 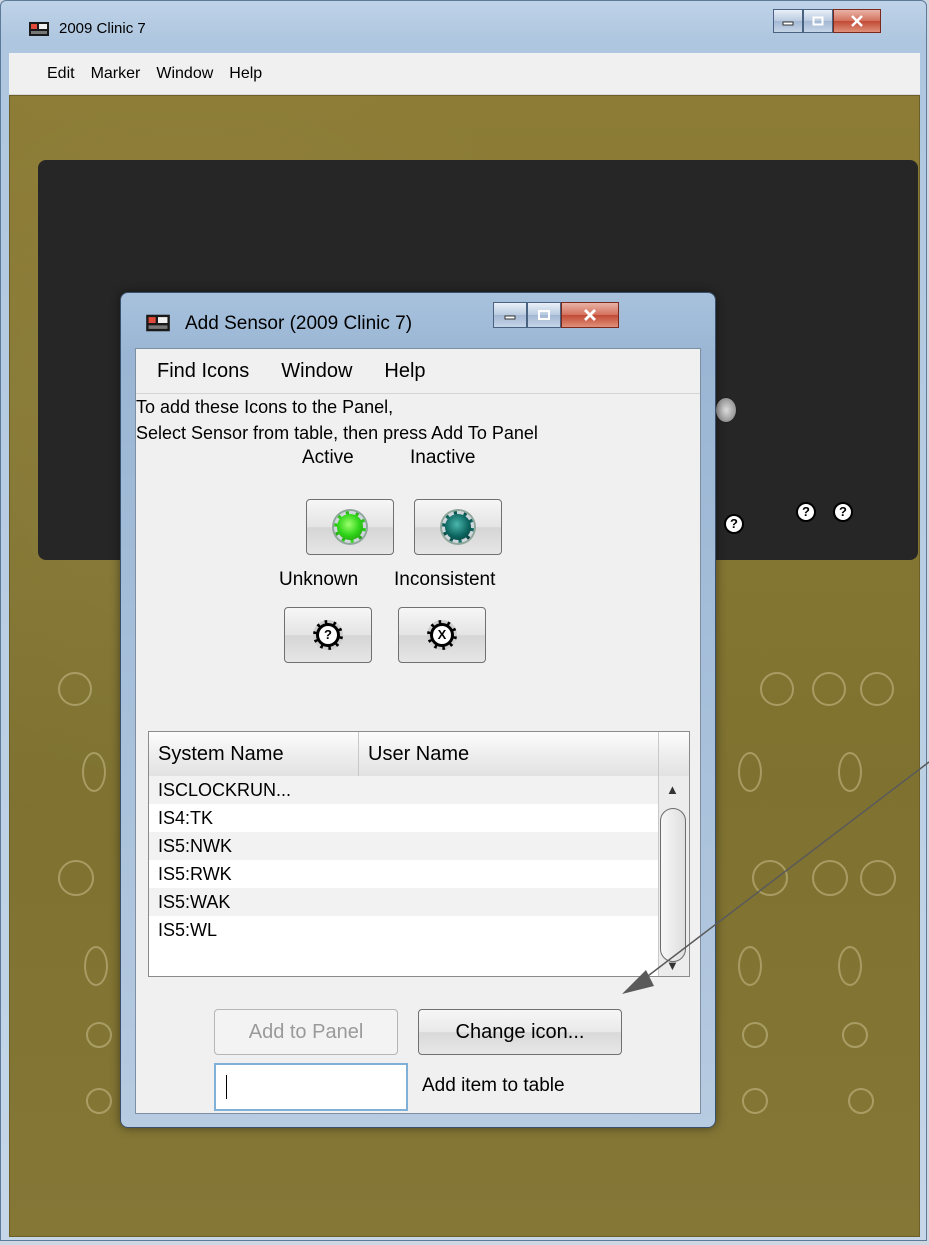 I want to click on add-to-panel-button: Add to Panel, so click(x=306, y=1032).